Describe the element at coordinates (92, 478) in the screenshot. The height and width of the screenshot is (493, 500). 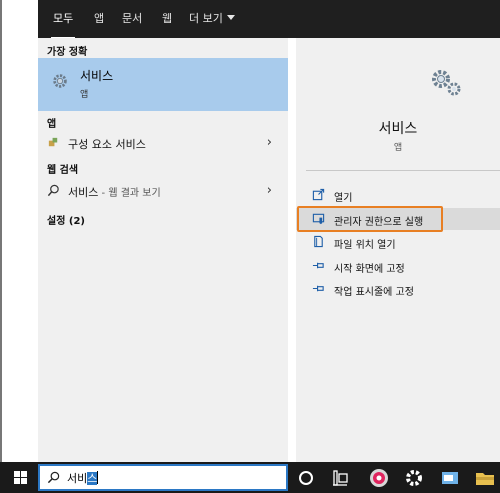
I see `search-selected-text: 스` at that location.